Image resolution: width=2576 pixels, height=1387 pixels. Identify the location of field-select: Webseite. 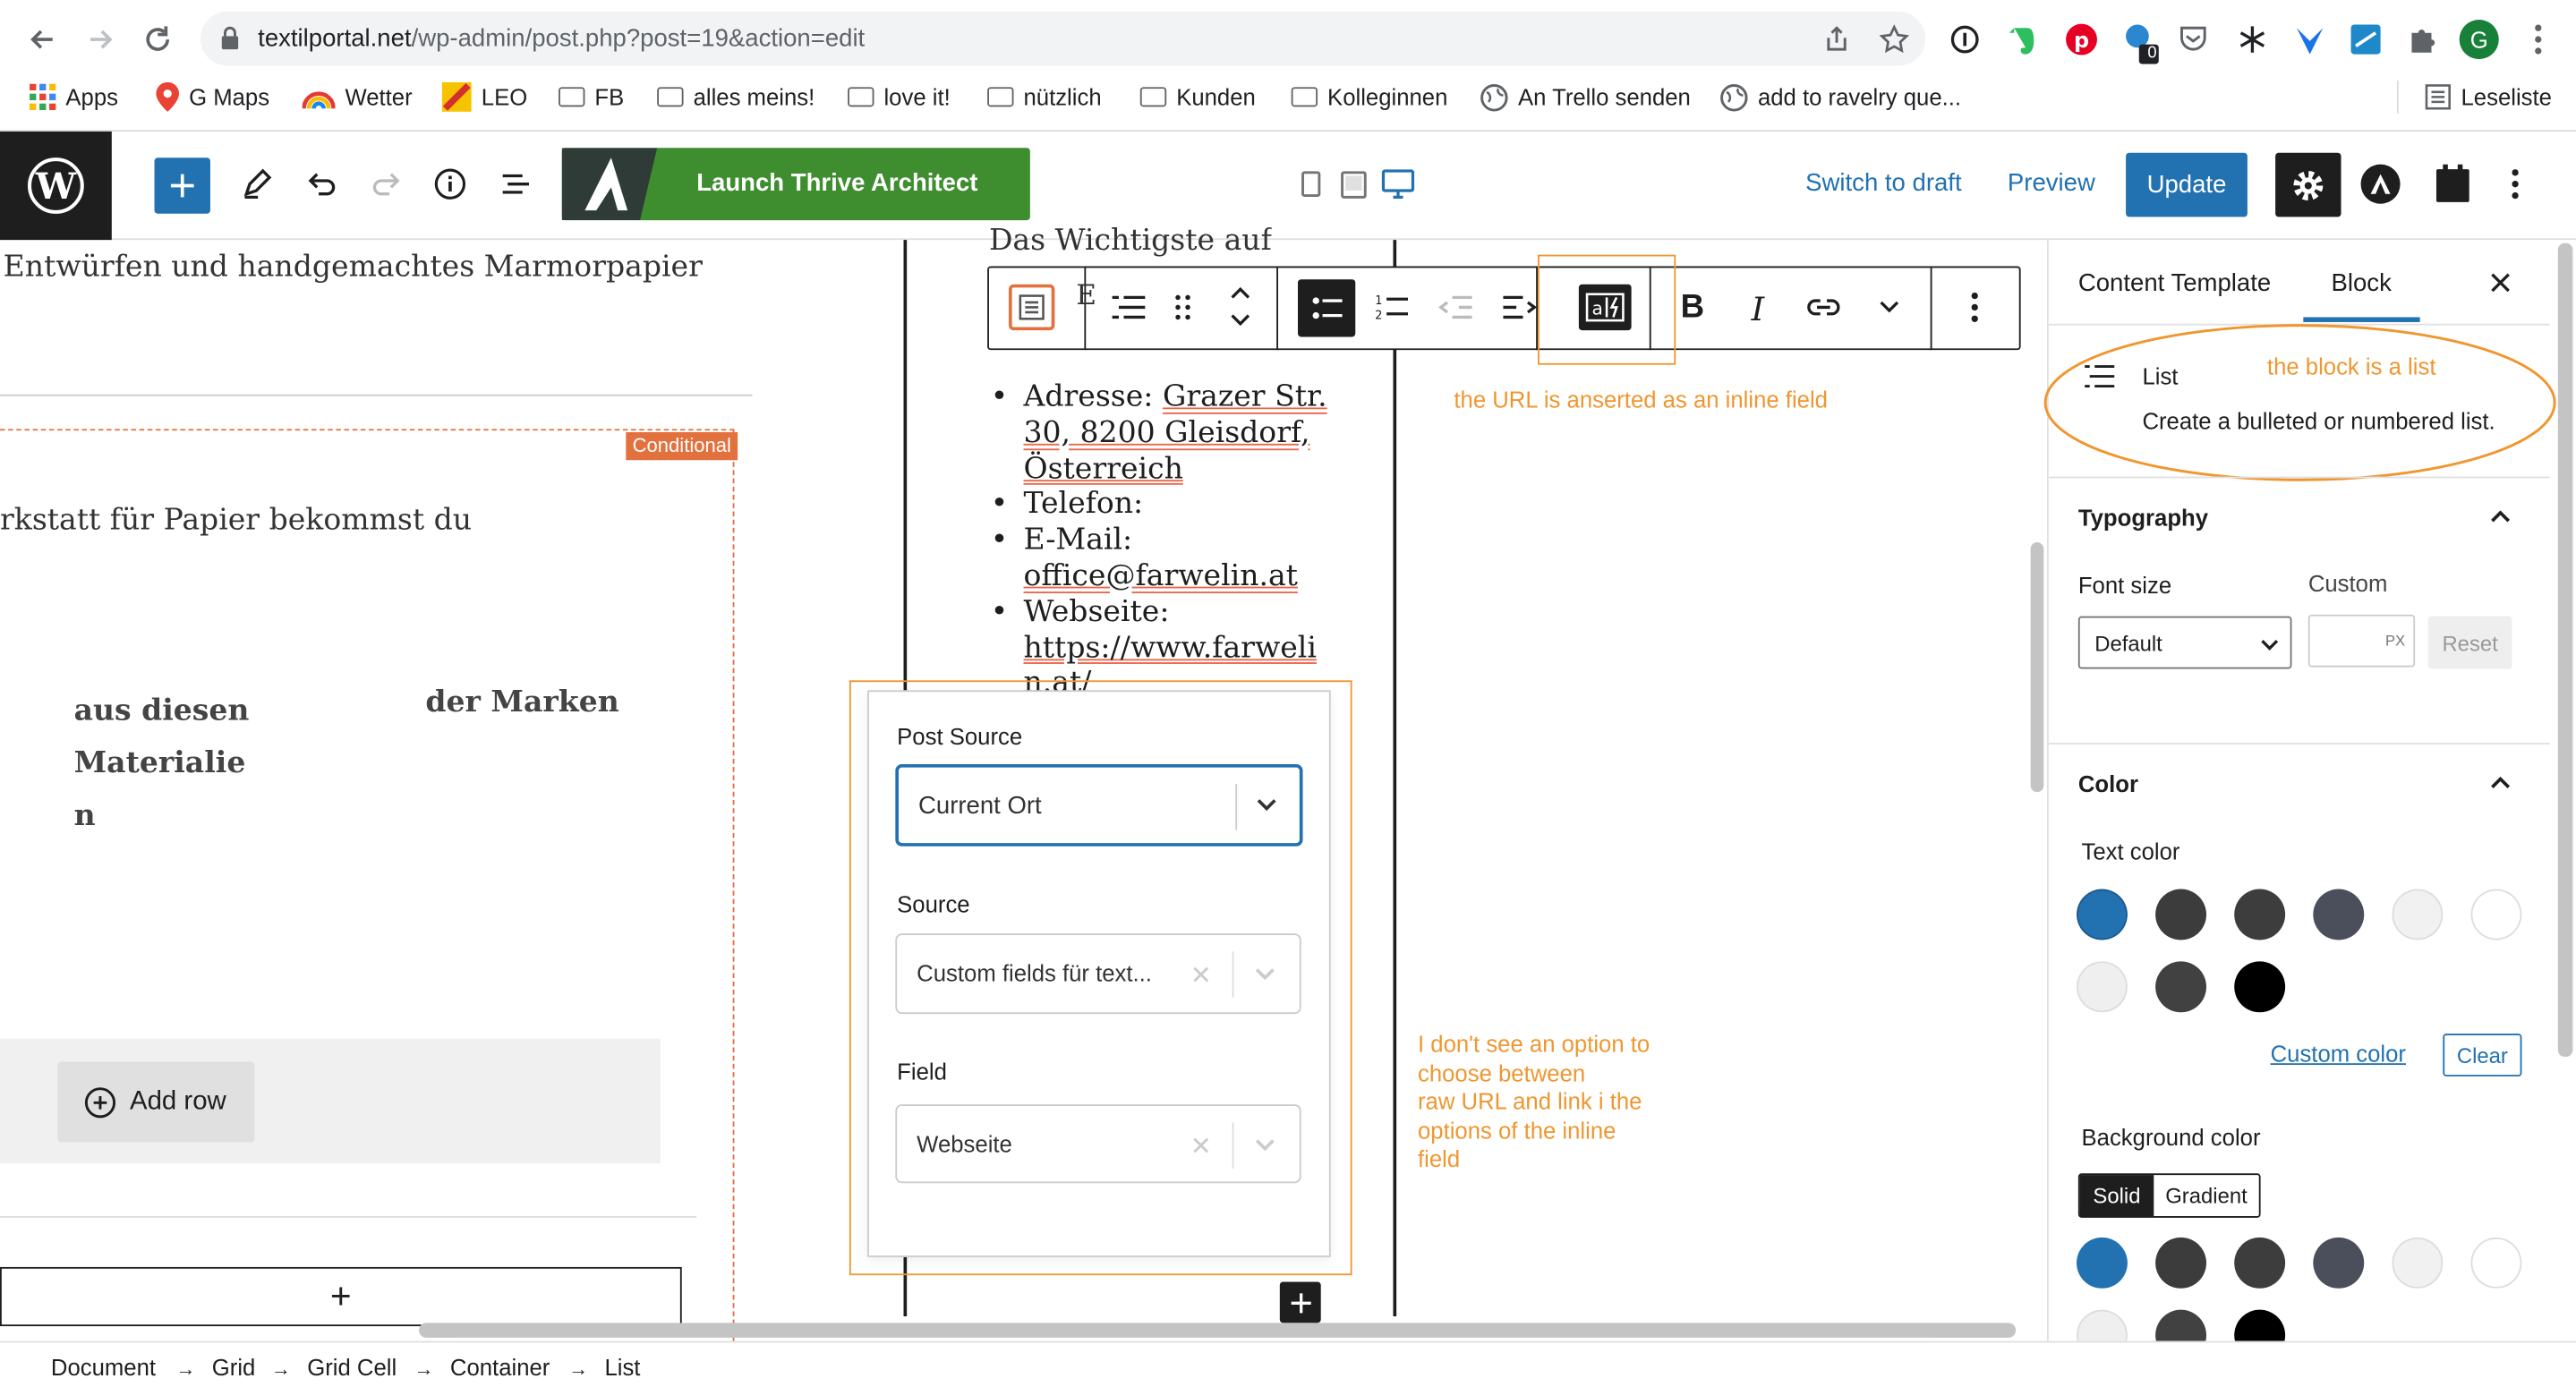
(1098, 1144).